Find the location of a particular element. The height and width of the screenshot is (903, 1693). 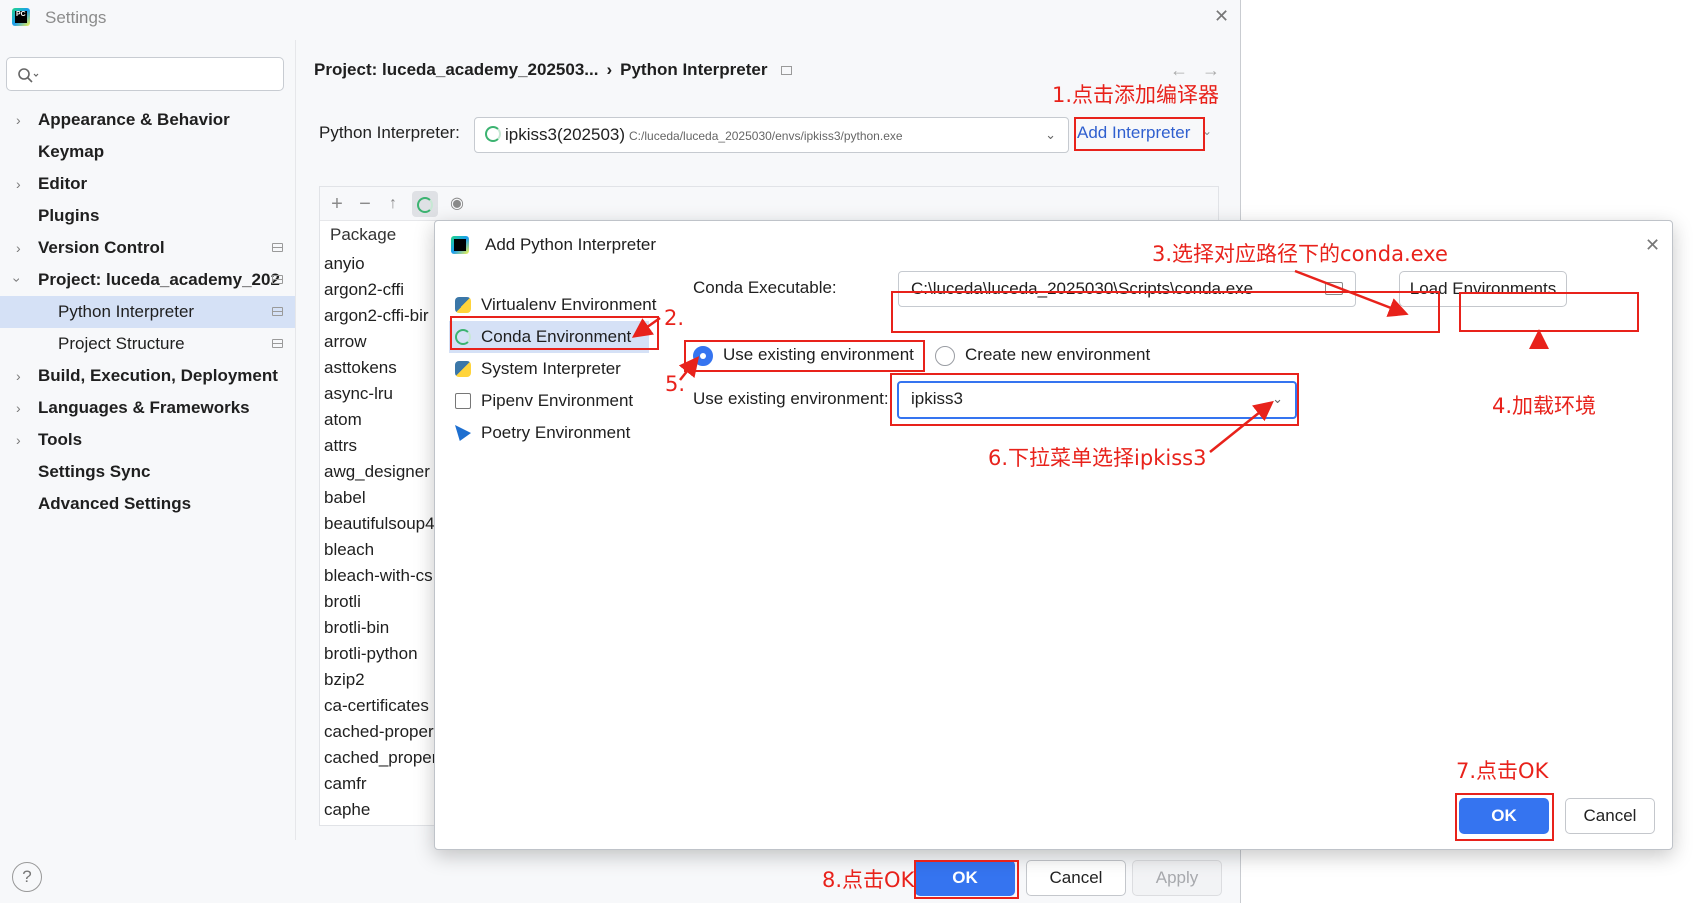

package-row: arrow is located at coordinates (380, 342).